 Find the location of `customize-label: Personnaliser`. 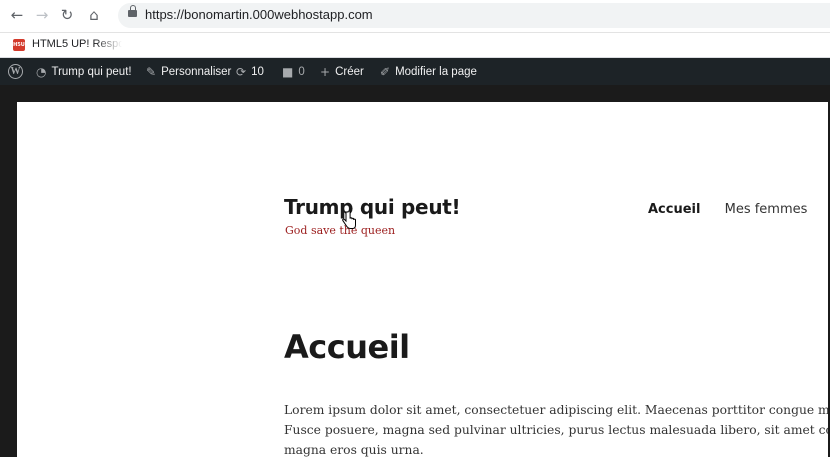

customize-label: Personnaliser is located at coordinates (196, 71).